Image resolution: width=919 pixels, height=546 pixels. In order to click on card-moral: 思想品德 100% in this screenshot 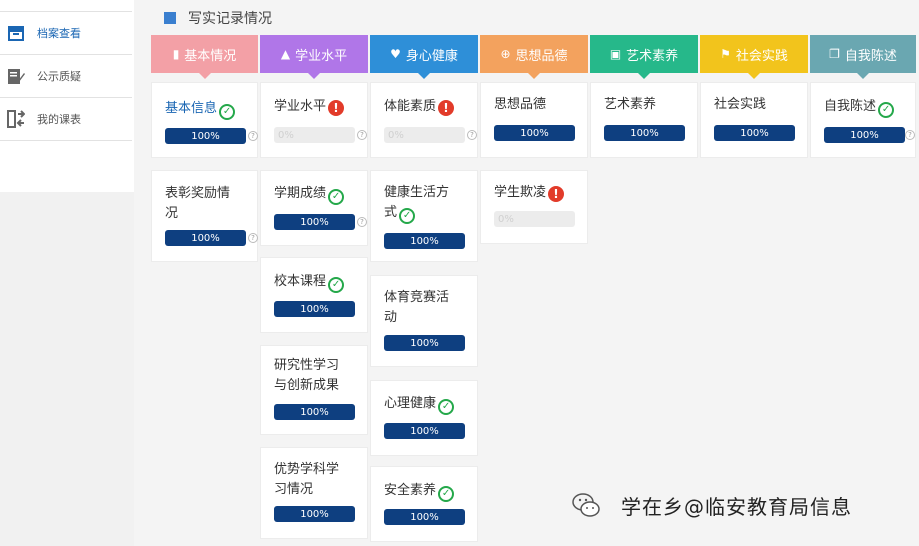, I will do `click(534, 120)`.